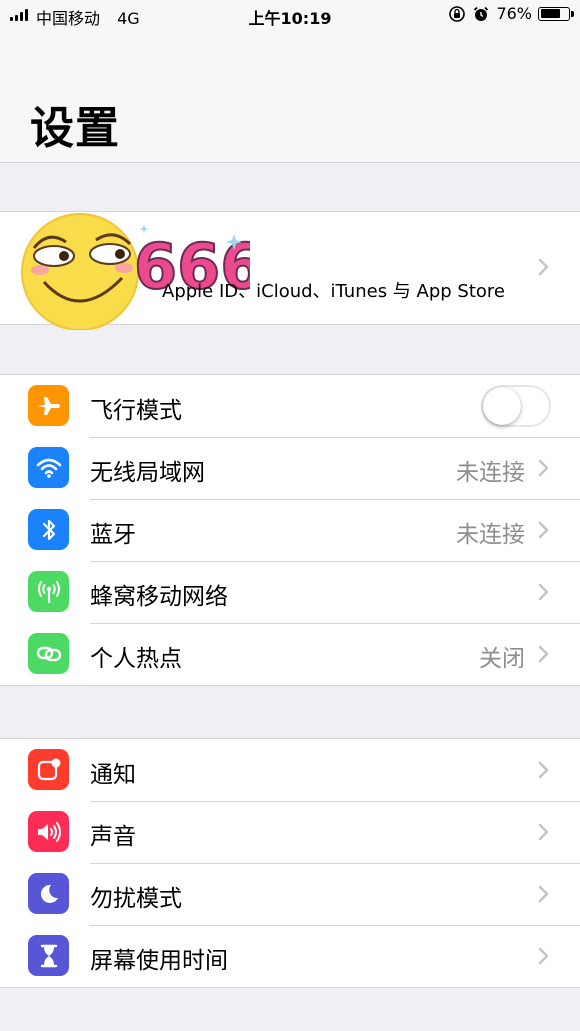 Image resolution: width=580 pixels, height=1031 pixels. What do you see at coordinates (48, 769) in the screenshot?
I see `notification-icon` at bounding box center [48, 769].